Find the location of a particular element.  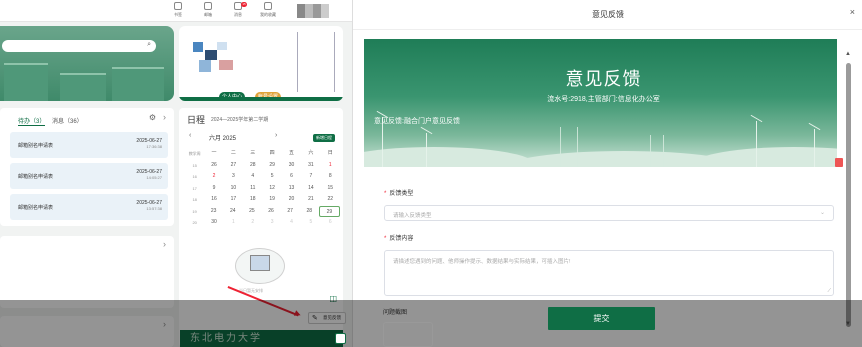

calendar-weekday-header: 教学周 一 二 三 四 五 六 日 is located at coordinates (260, 153).